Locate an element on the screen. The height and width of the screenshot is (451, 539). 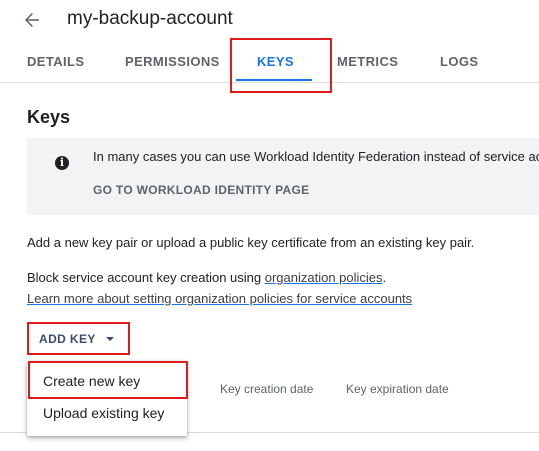
caret-down-icon is located at coordinates (109, 339).